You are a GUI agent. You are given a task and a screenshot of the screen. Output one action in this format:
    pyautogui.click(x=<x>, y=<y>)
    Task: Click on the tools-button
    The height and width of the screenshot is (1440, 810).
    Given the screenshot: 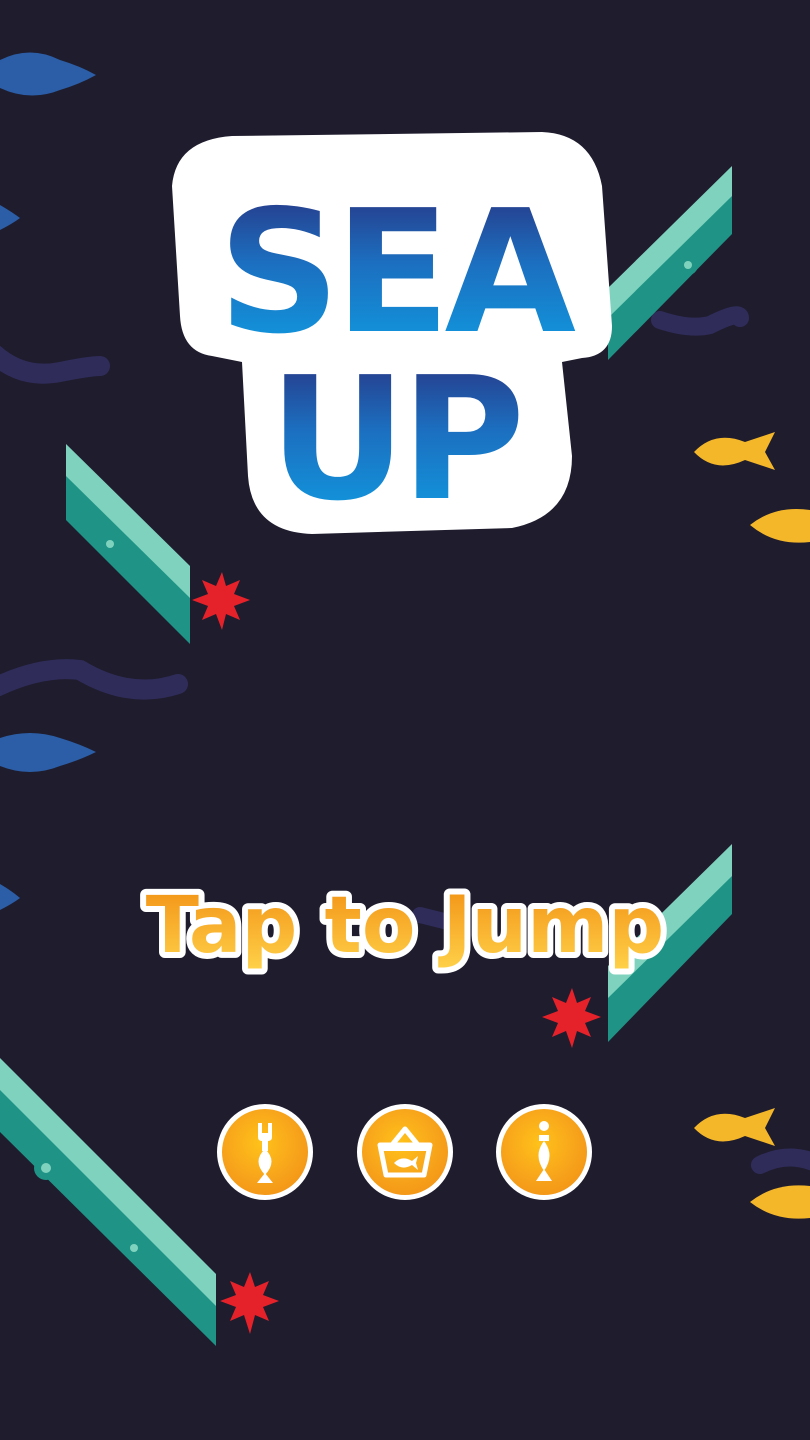 What is the action you would take?
    pyautogui.click(x=265, y=1152)
    